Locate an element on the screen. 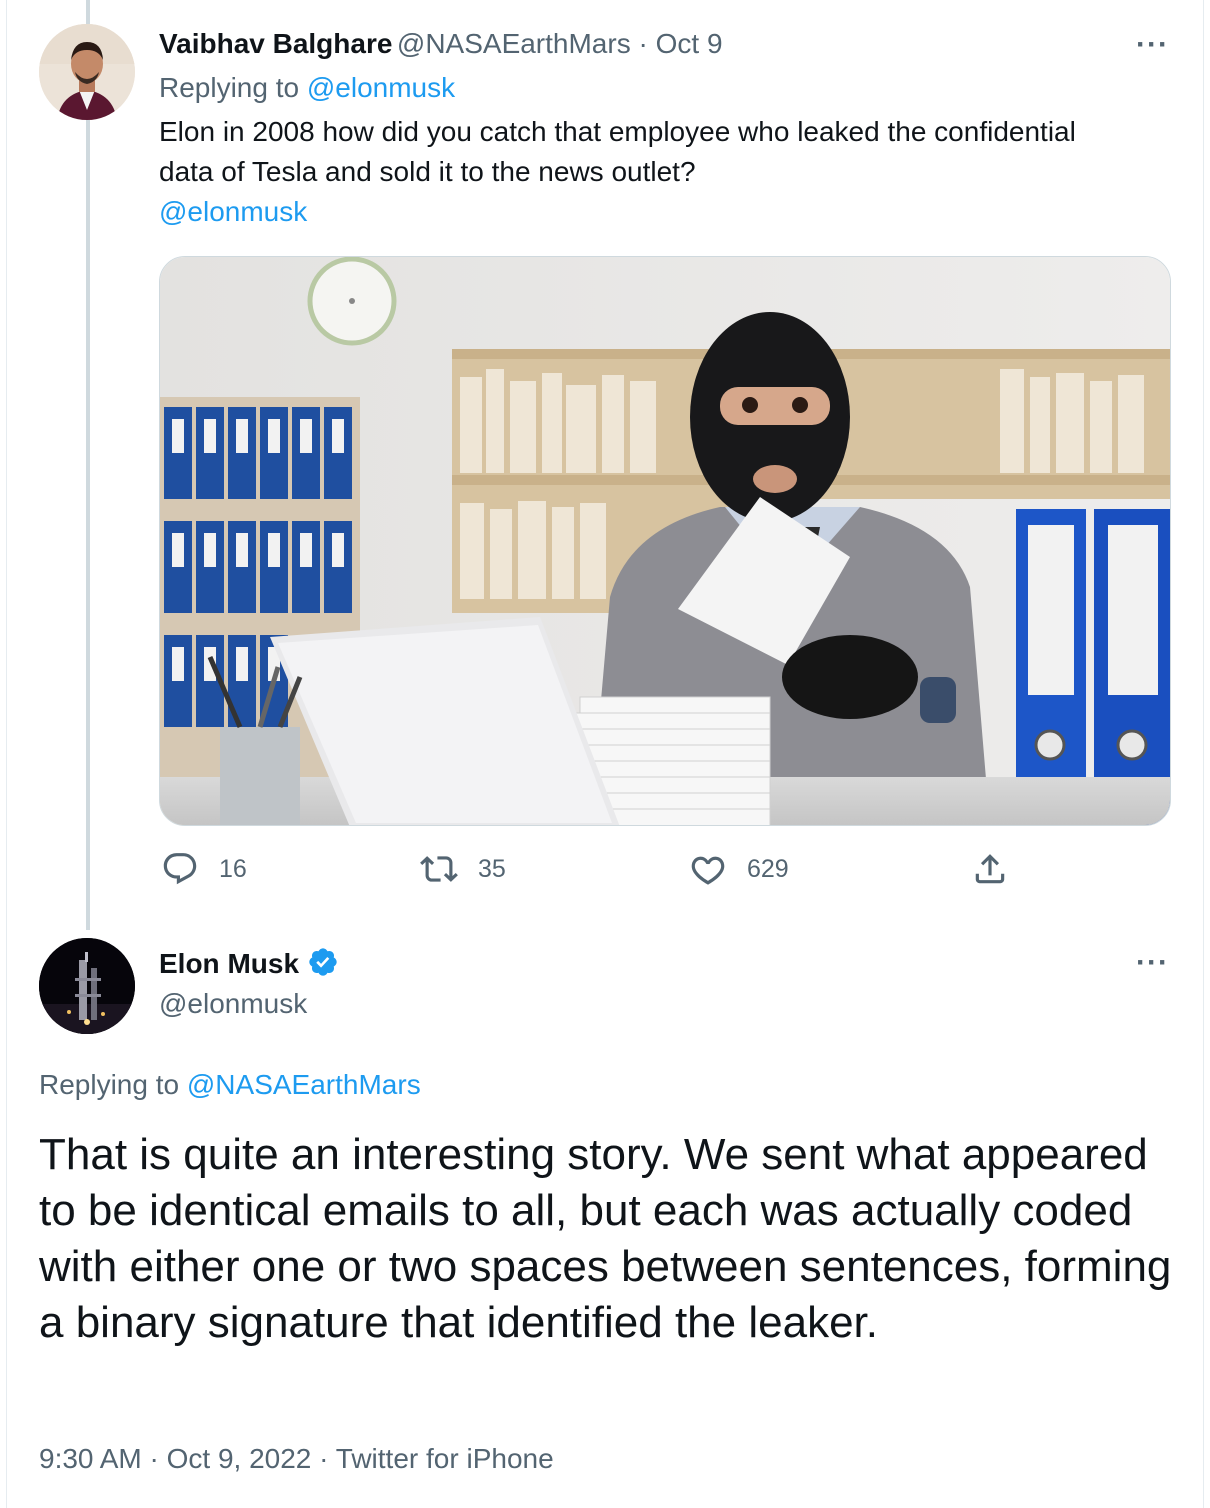 The image size is (1210, 1508). reply-button: 16 is located at coordinates (204, 869).